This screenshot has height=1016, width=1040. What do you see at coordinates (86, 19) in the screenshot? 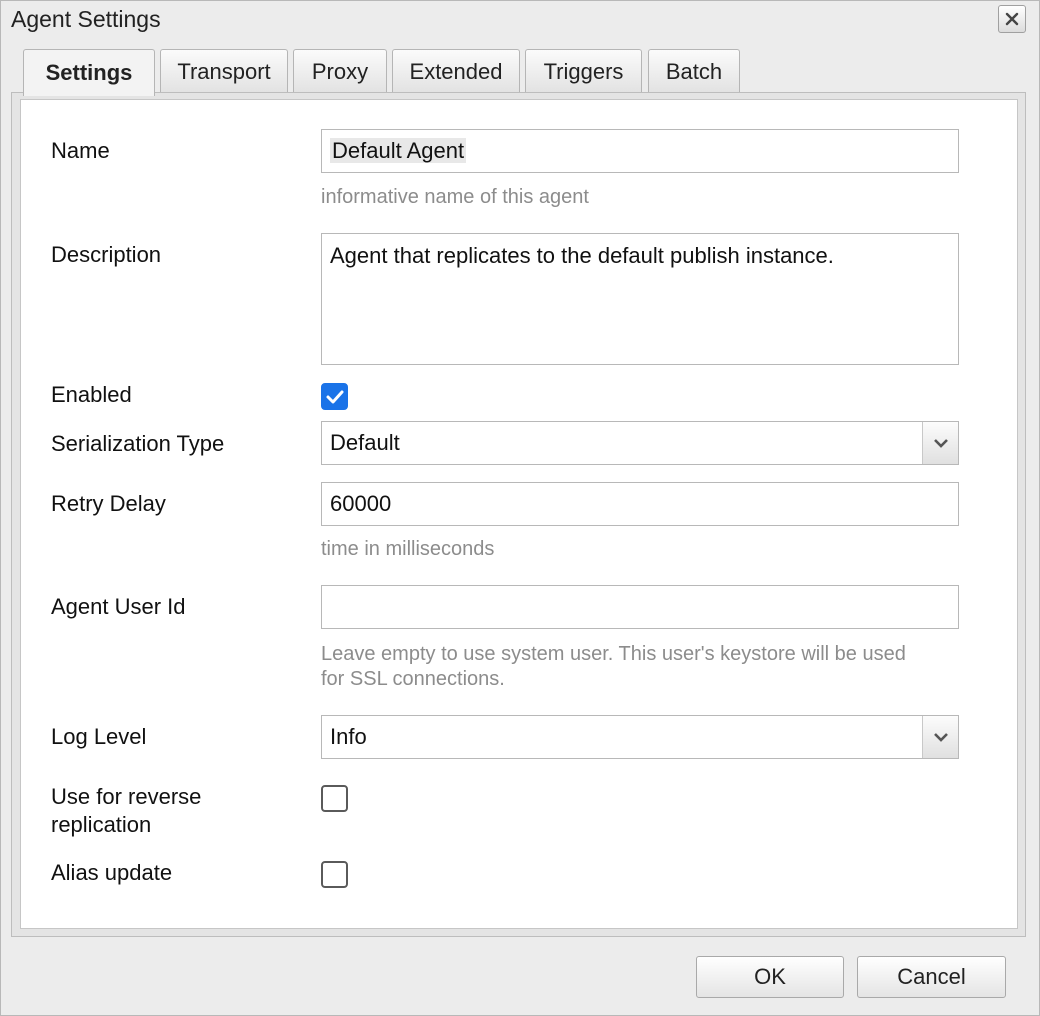
I see `dialog-title: Agent Settings` at bounding box center [86, 19].